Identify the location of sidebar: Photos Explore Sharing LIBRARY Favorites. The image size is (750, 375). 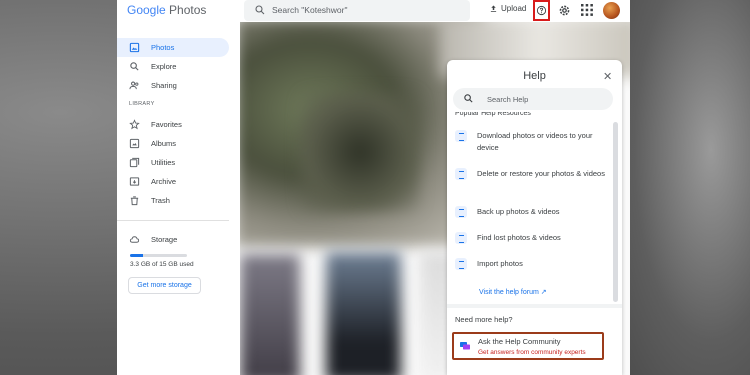
(177, 199).